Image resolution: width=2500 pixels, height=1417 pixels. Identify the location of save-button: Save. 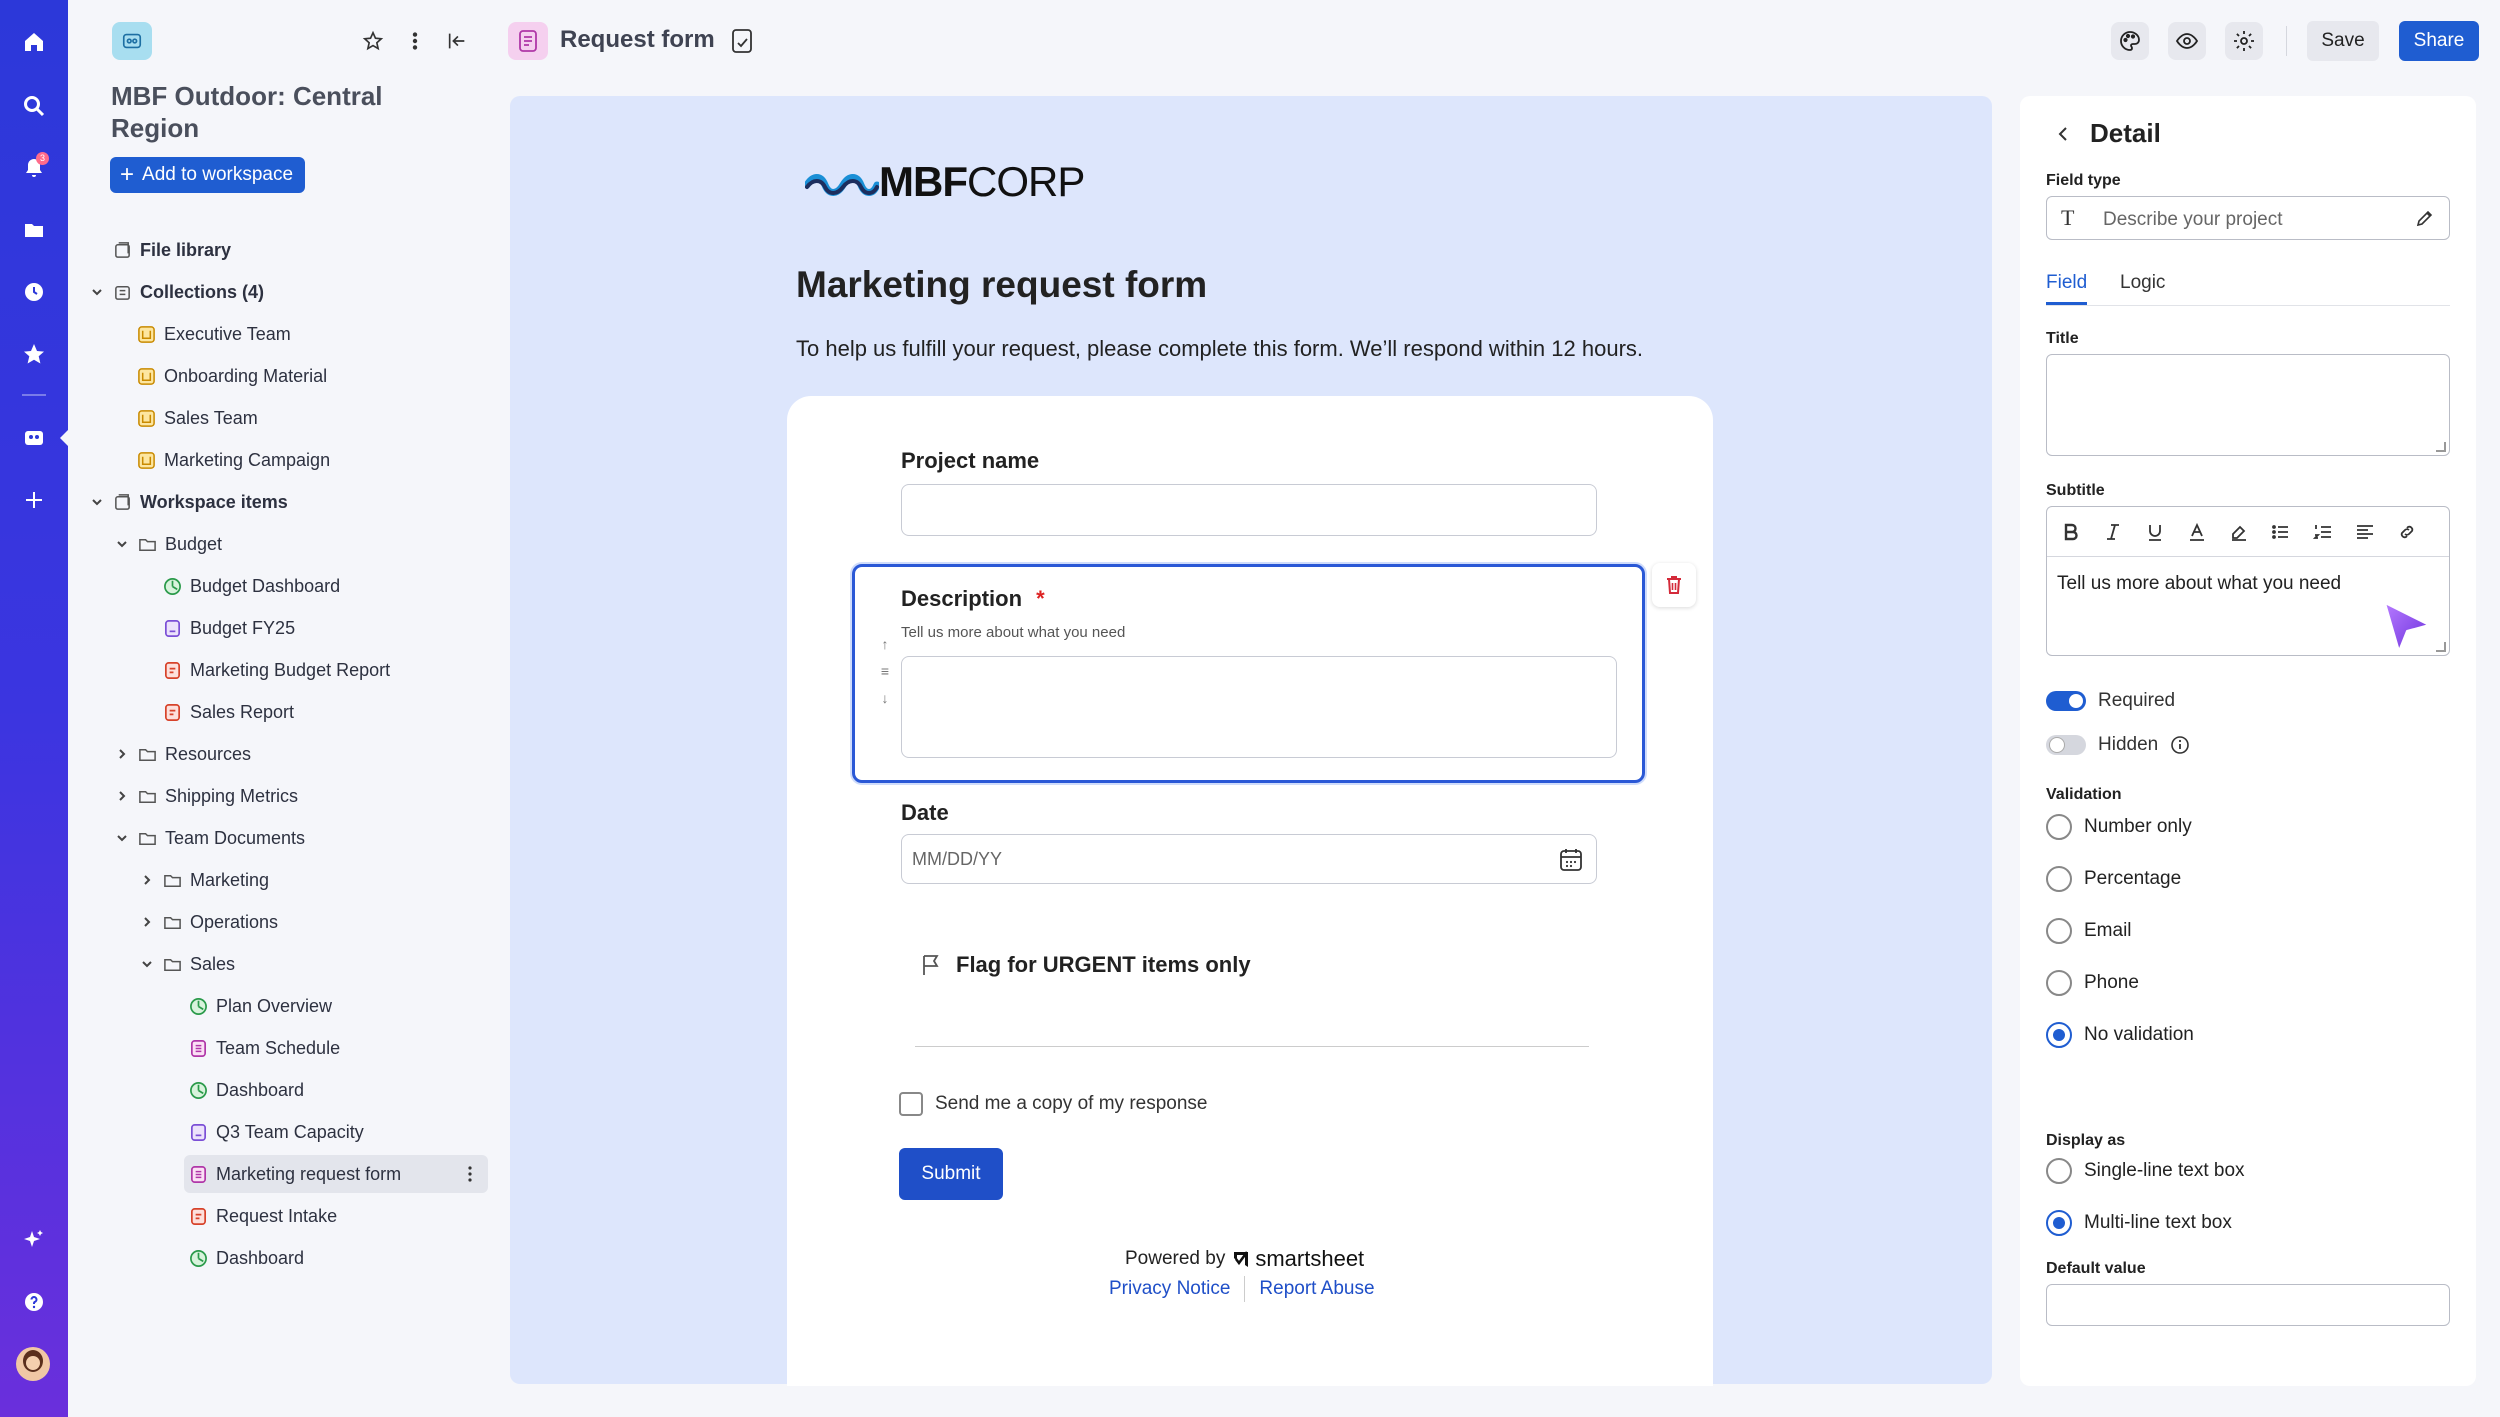
(2343, 41).